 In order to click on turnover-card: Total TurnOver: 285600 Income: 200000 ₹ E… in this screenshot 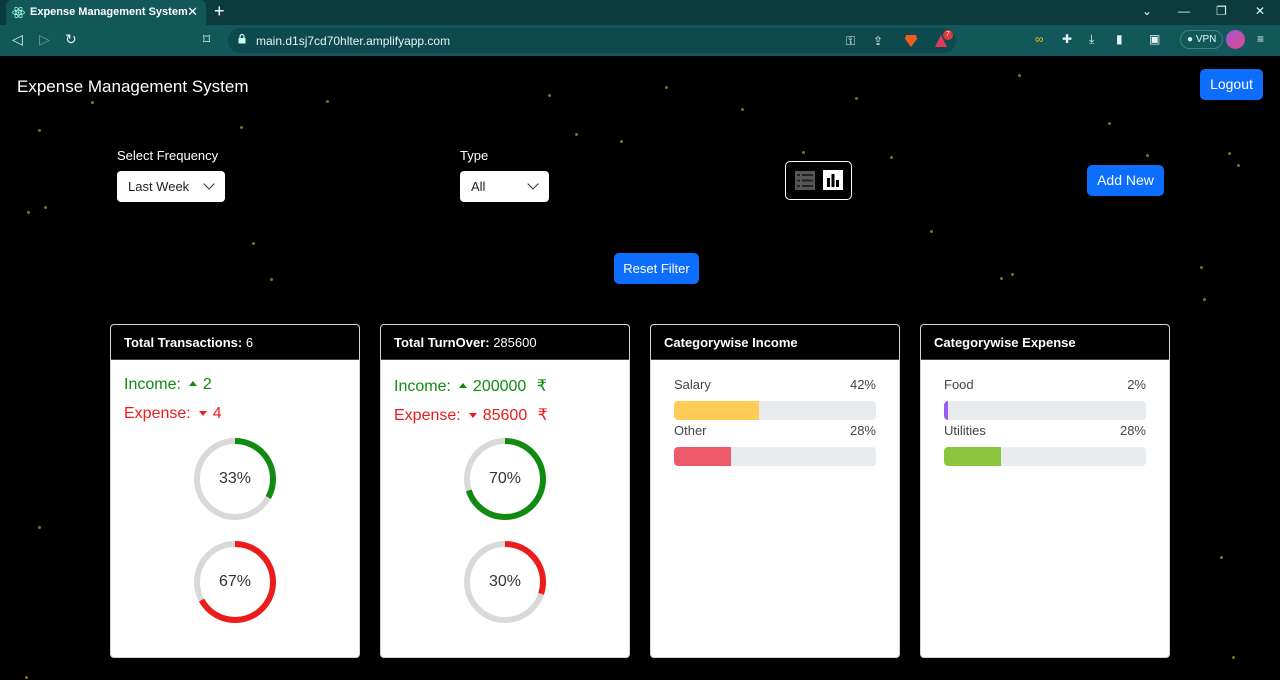, I will do `click(505, 491)`.